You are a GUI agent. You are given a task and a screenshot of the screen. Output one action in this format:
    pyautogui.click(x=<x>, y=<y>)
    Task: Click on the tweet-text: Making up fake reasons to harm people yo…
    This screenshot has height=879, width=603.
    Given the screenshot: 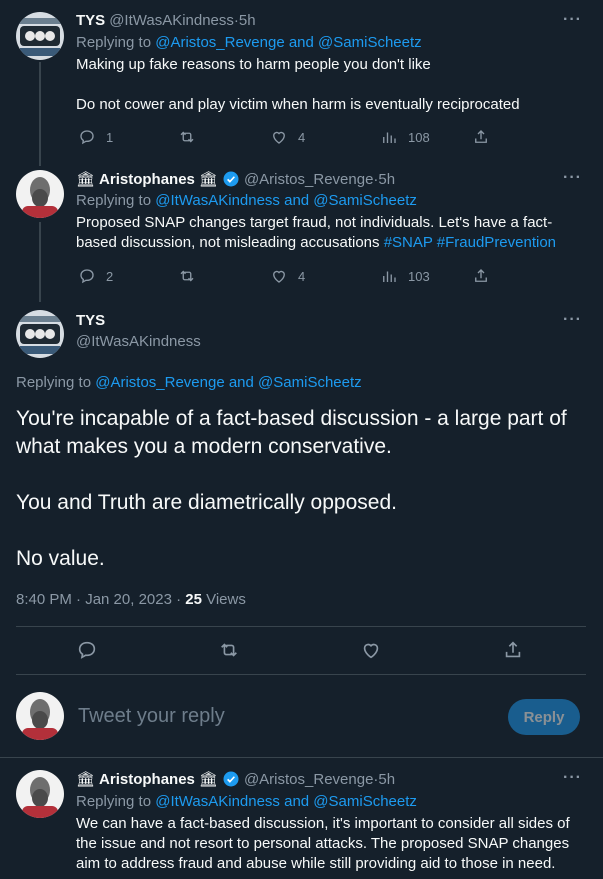 What is the action you would take?
    pyautogui.click(x=326, y=85)
    